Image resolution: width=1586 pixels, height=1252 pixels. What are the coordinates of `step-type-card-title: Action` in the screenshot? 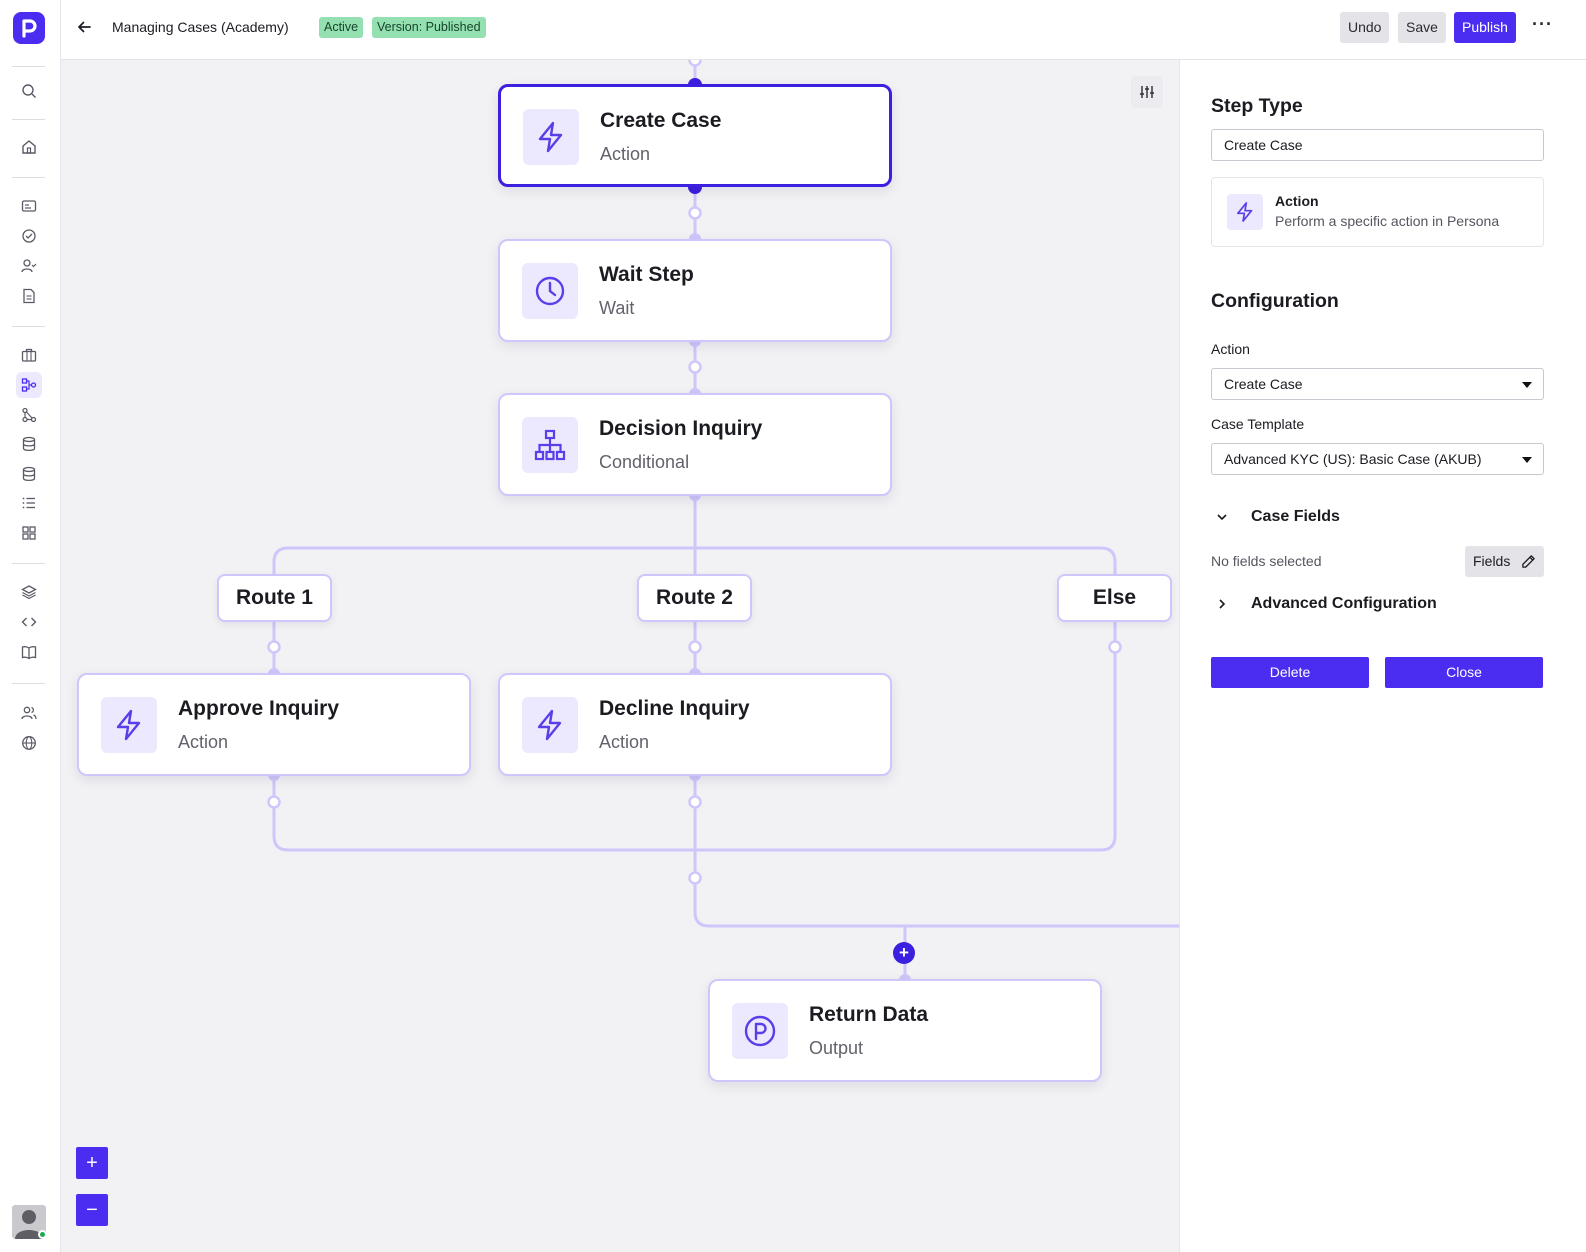 It's located at (1297, 201).